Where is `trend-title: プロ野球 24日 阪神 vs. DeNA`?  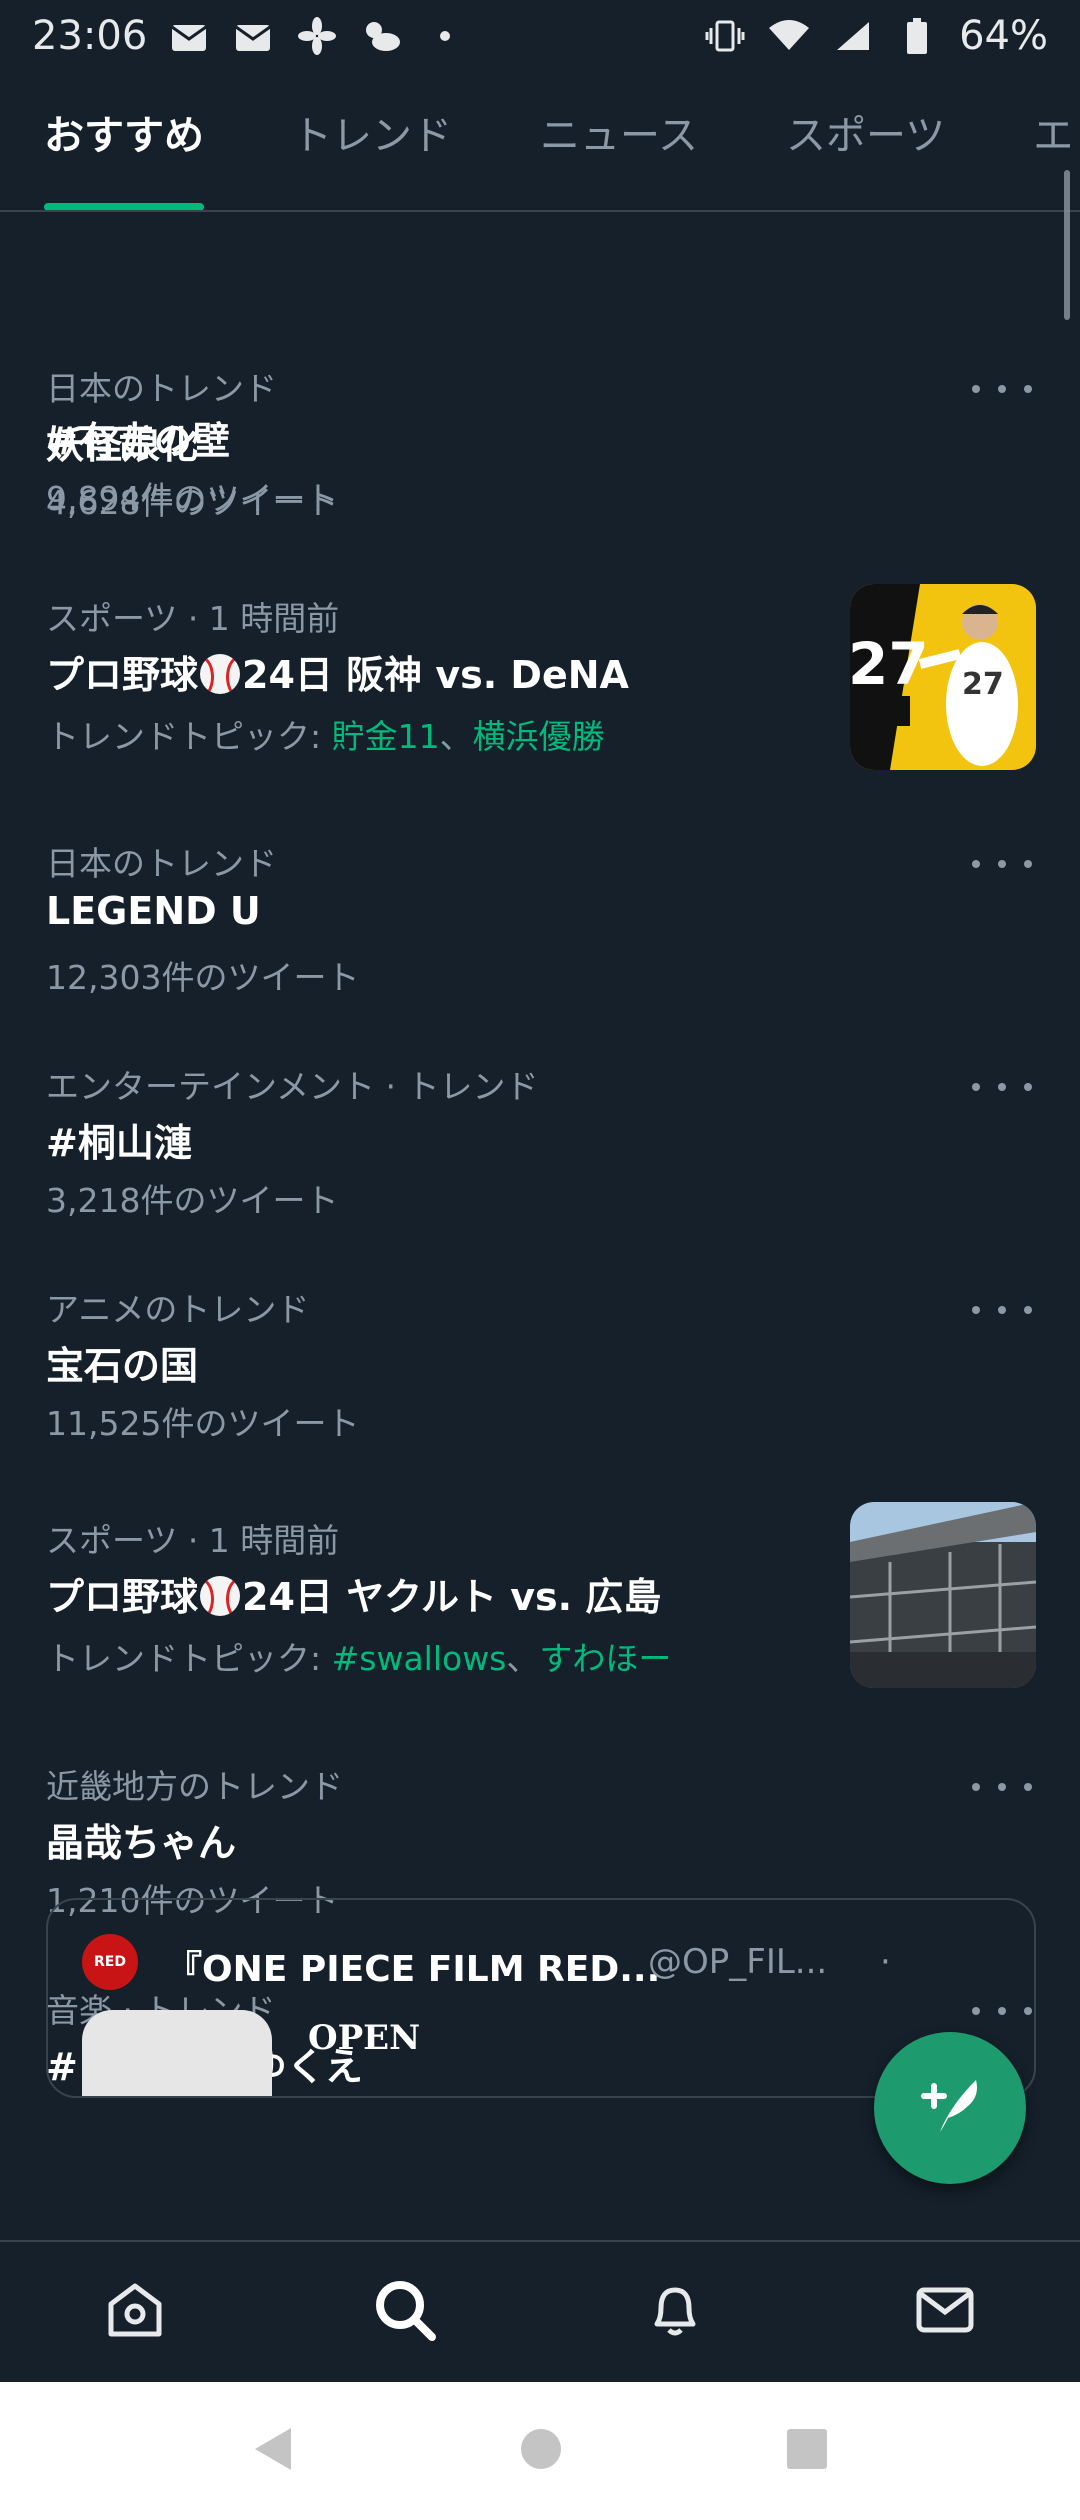 trend-title: プロ野球 24日 阪神 vs. DeNA is located at coordinates (337, 671).